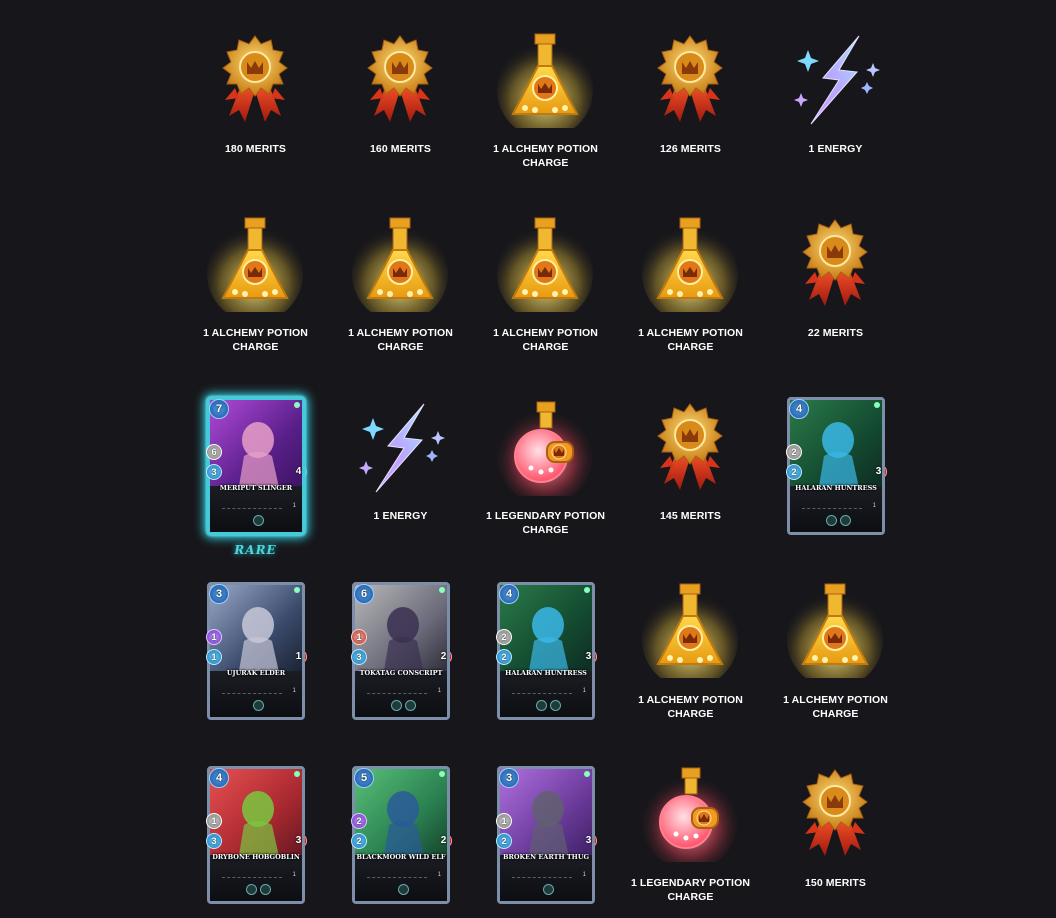 Image resolution: width=1056 pixels, height=918 pixels. I want to click on card-footer, so click(256, 878).